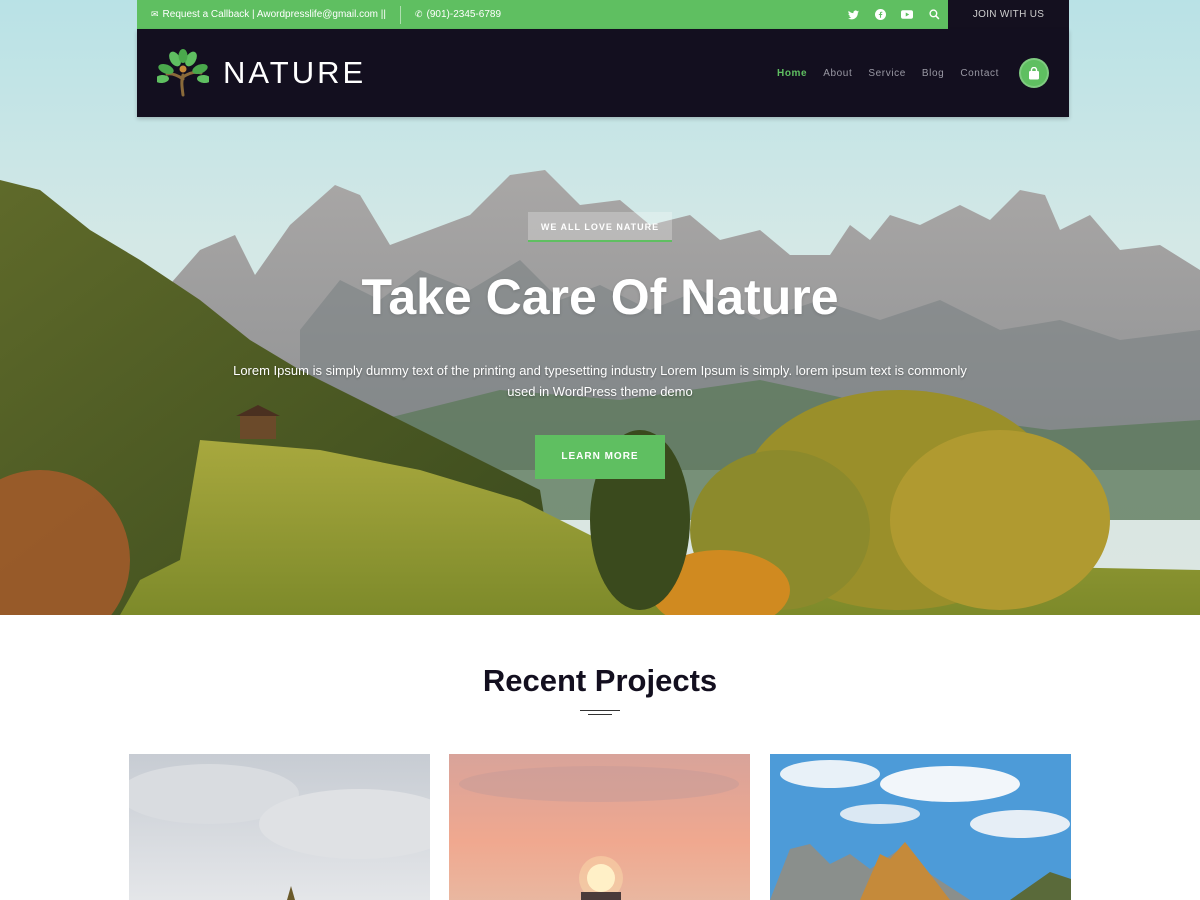 The height and width of the screenshot is (900, 1200). I want to click on twitter-icon, so click(853, 15).